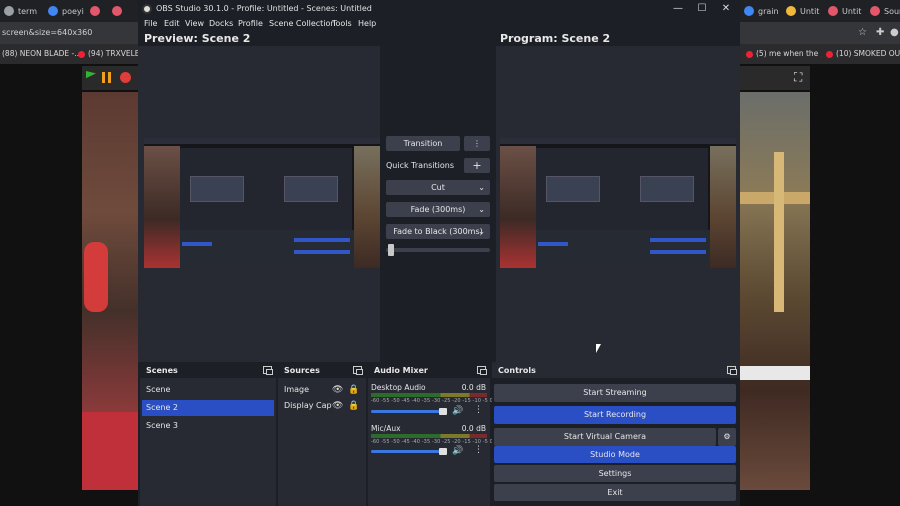  Describe the element at coordinates (322, 390) in the screenshot. I see `source-item: Image 👁 🔒` at that location.